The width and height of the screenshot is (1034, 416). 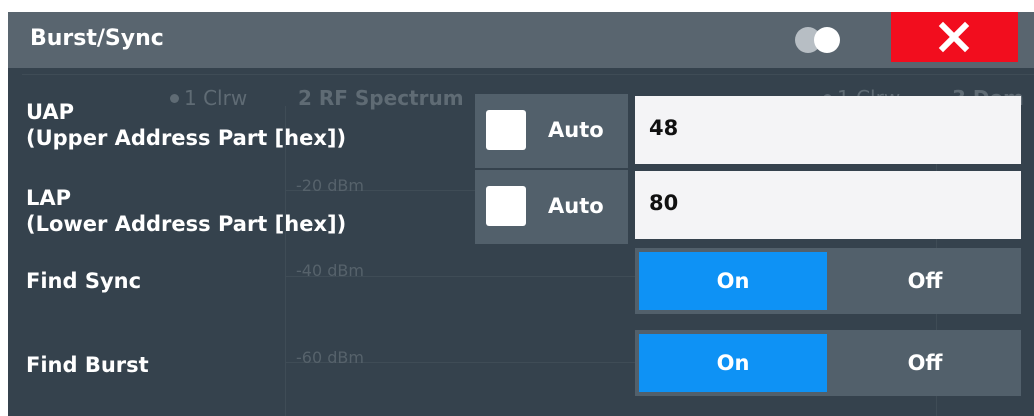 I want to click on find-sync-on-button: On, so click(x=733, y=281).